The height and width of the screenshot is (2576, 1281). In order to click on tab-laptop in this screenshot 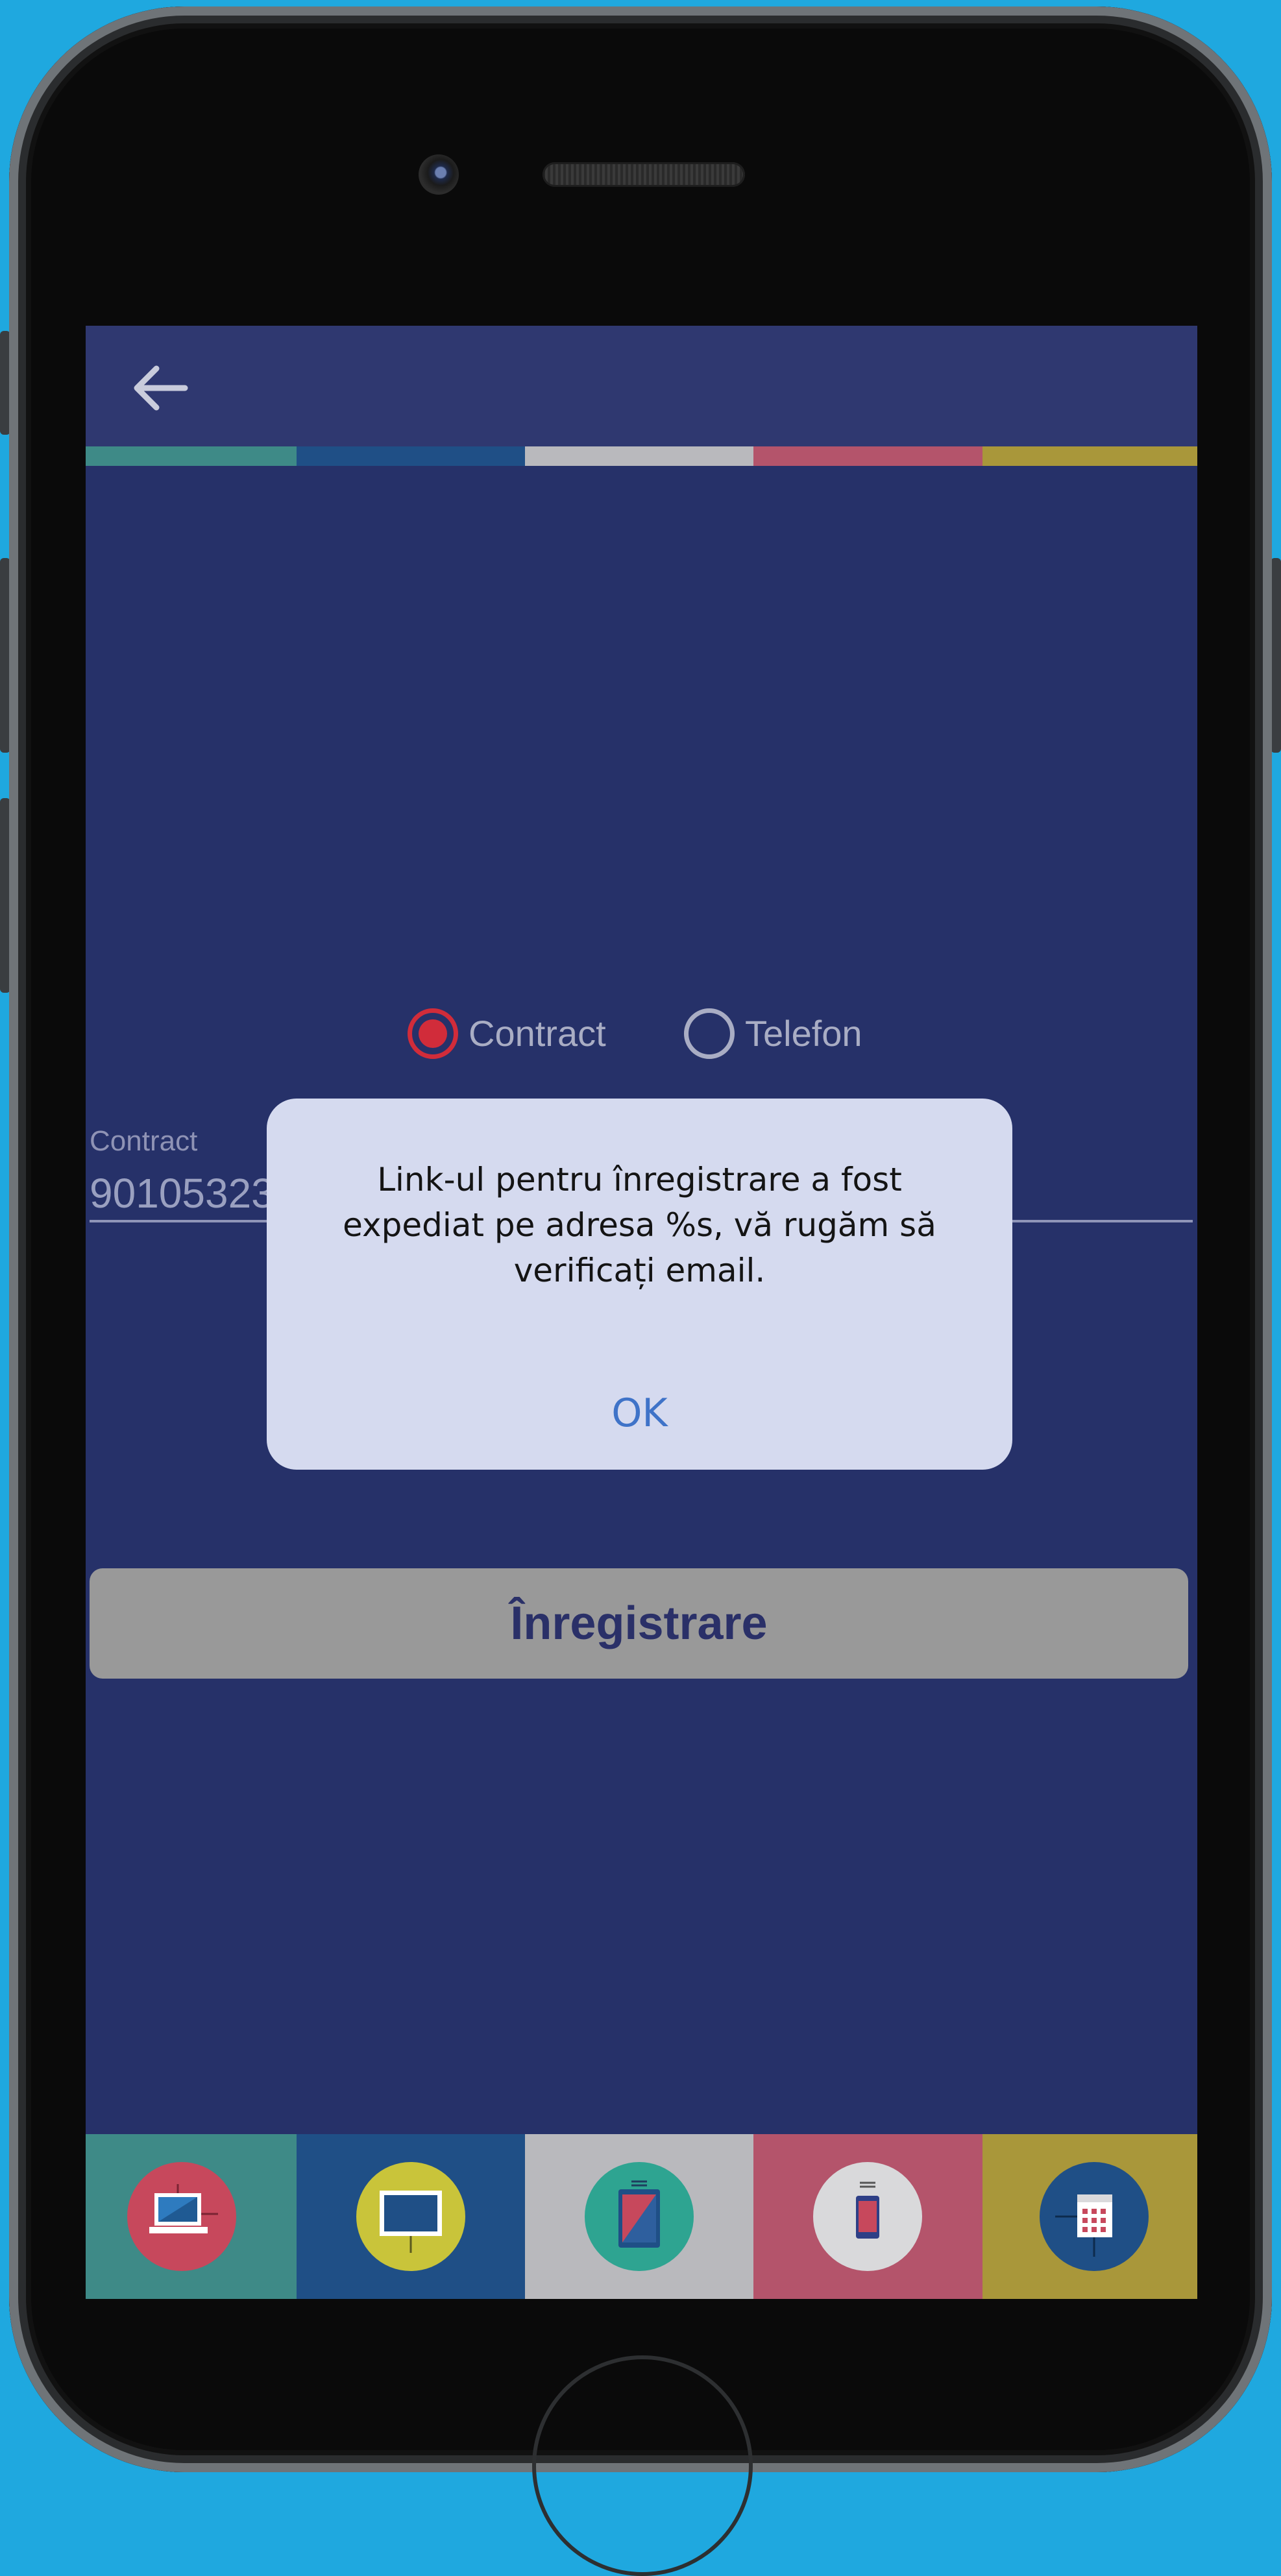, I will do `click(191, 2216)`.